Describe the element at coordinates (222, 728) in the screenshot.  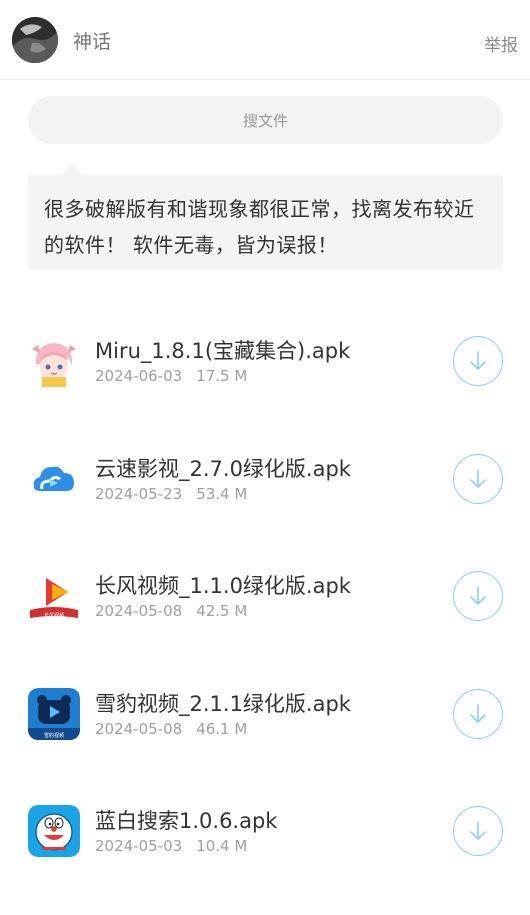
I see `file-size: 46.1 M` at that location.